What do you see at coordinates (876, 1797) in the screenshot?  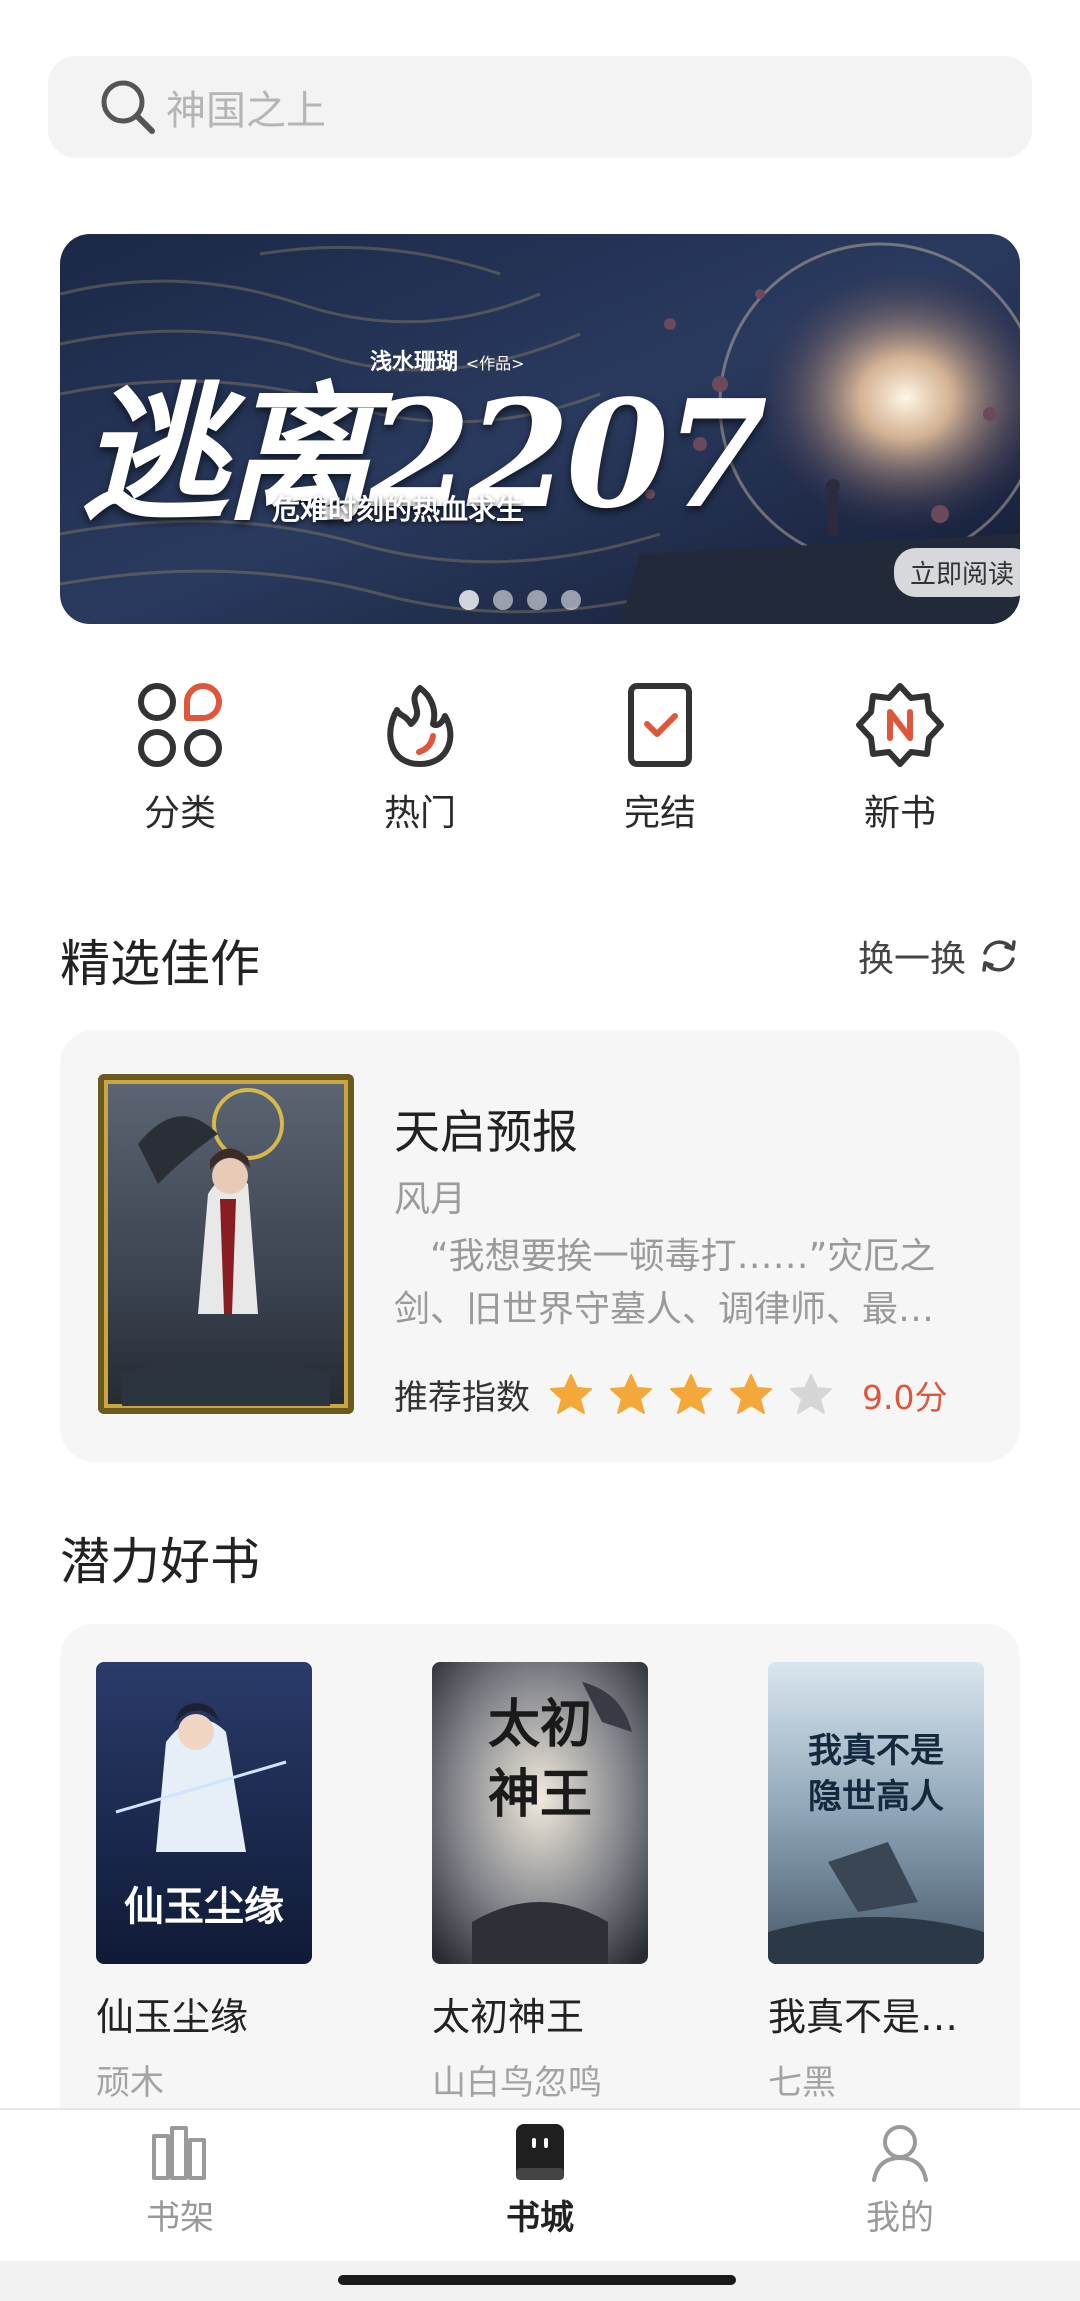 I see `svg-text: 隐世高人` at bounding box center [876, 1797].